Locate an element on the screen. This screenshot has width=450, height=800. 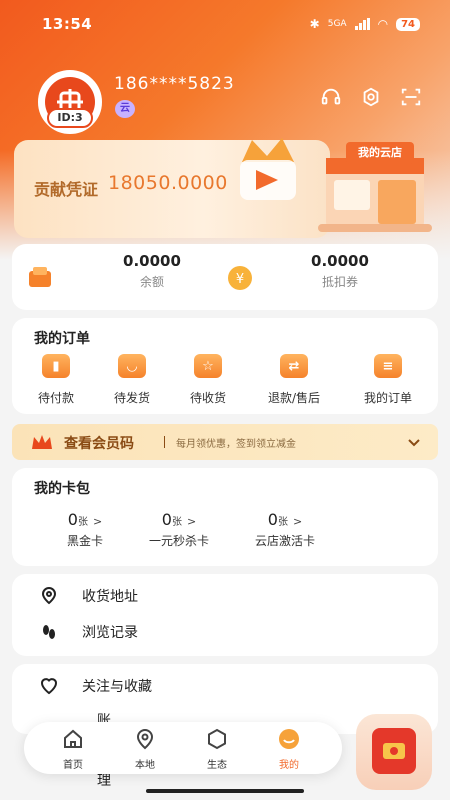
balance-value: 0.0000 is located at coordinates (152, 261).